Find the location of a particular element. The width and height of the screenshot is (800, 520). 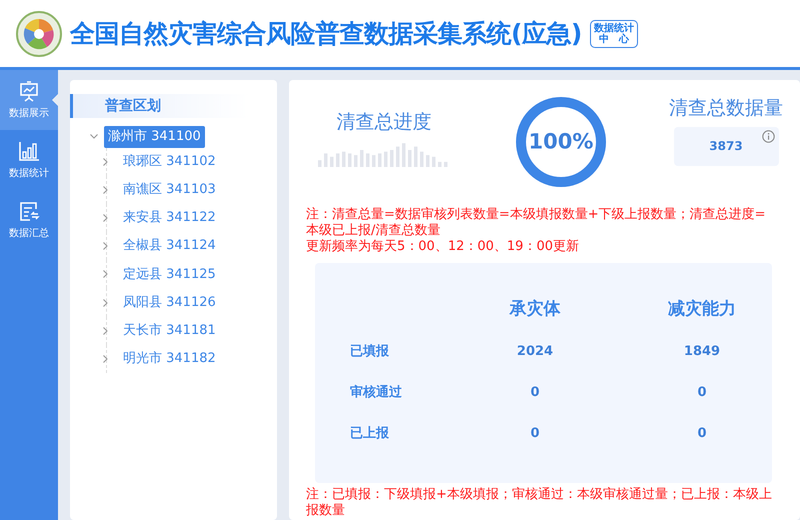

tree-item: 凤阳县 341126 is located at coordinates (169, 303).